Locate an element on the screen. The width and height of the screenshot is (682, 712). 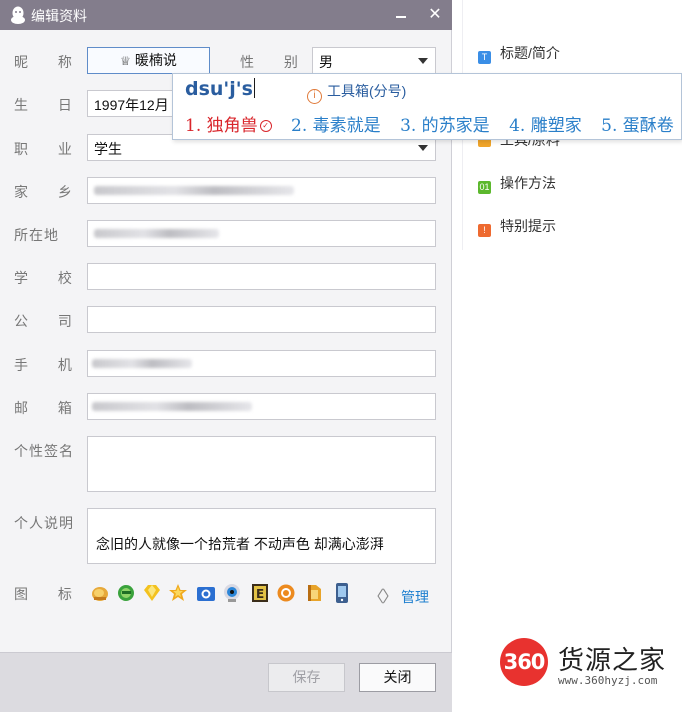
side-item-label: 标题/简介 is located at coordinates (530, 53).